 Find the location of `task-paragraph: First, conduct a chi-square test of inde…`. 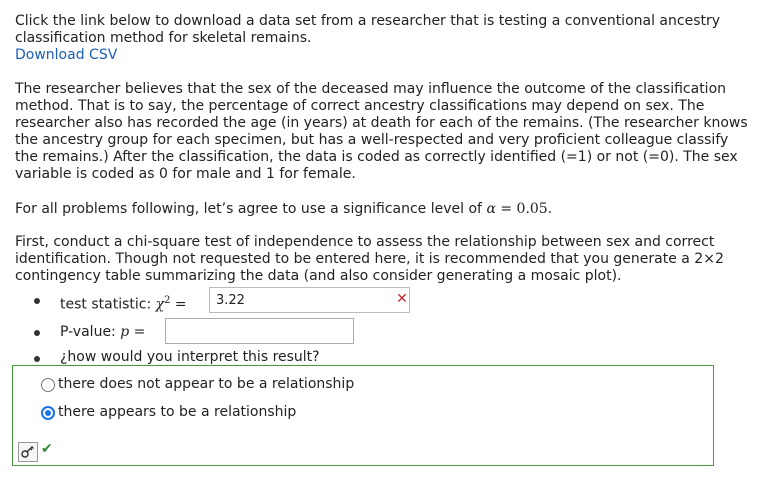

task-paragraph: First, conduct a chi-square test of inde… is located at coordinates (369, 259).